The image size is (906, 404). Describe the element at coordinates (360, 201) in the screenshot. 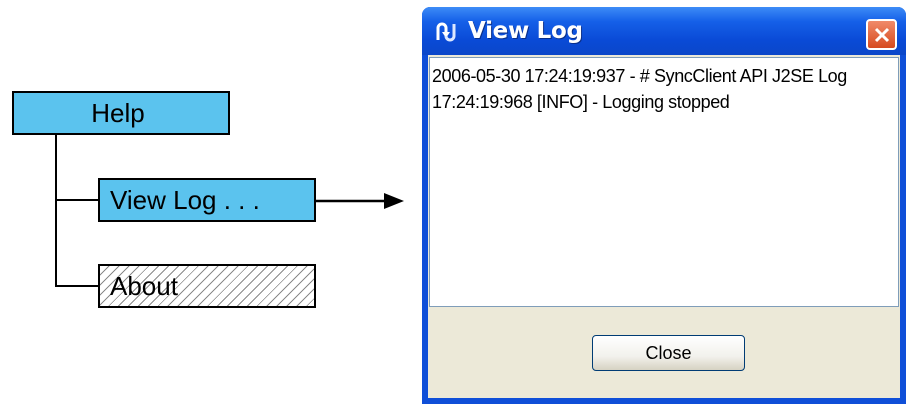

I see `arrow-right-icon` at that location.